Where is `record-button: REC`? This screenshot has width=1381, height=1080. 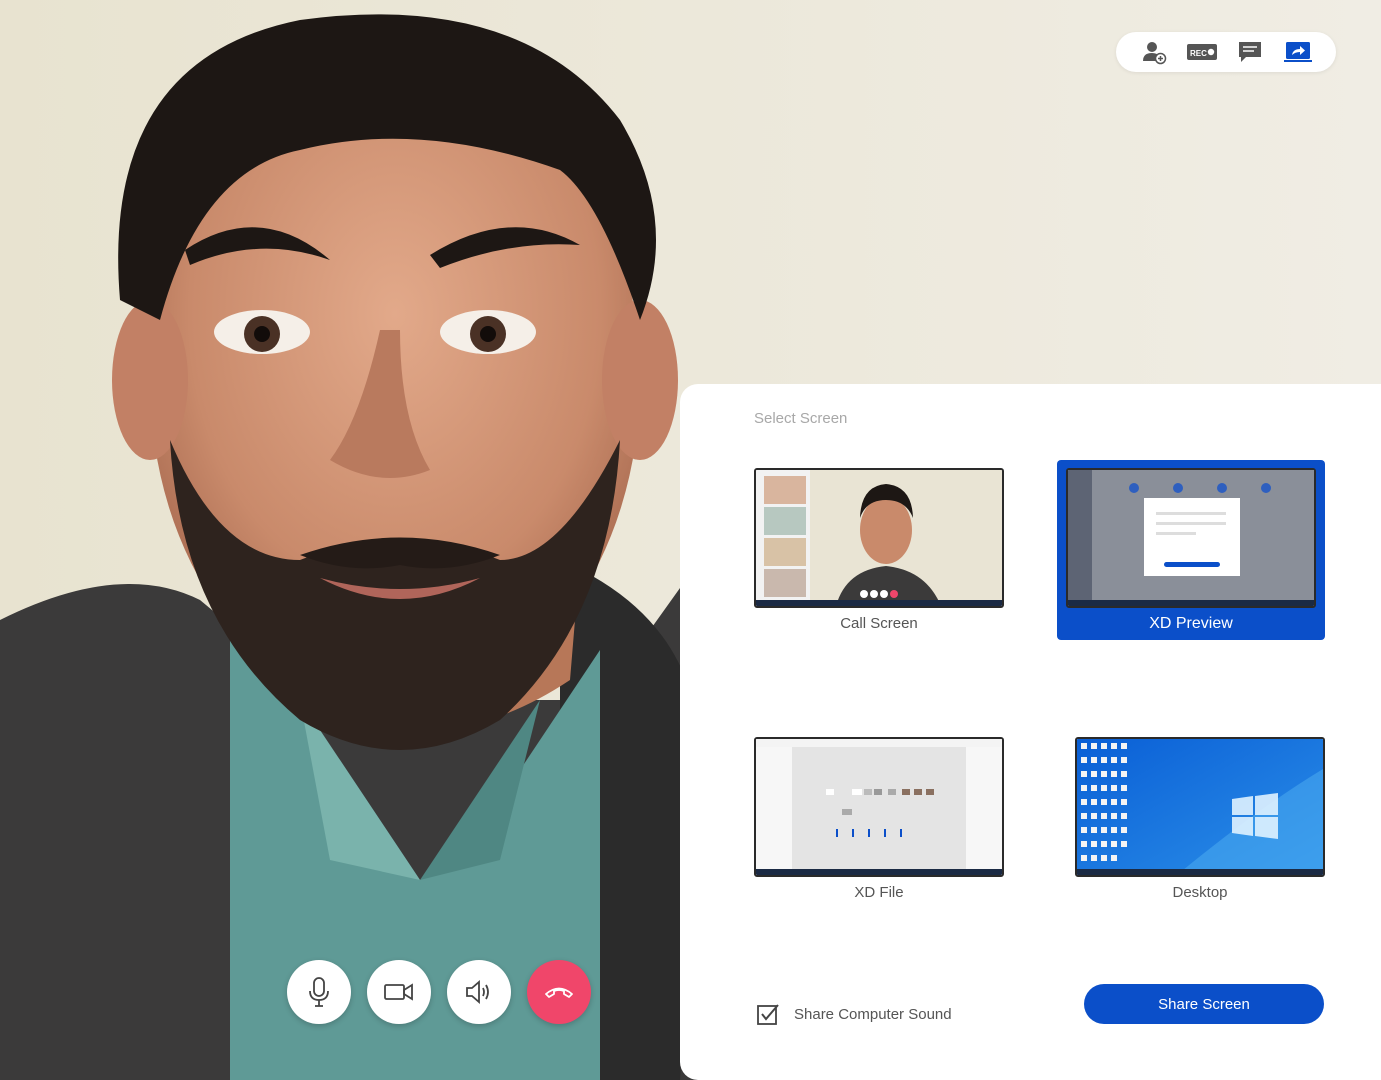
record-button: REC is located at coordinates (1202, 52).